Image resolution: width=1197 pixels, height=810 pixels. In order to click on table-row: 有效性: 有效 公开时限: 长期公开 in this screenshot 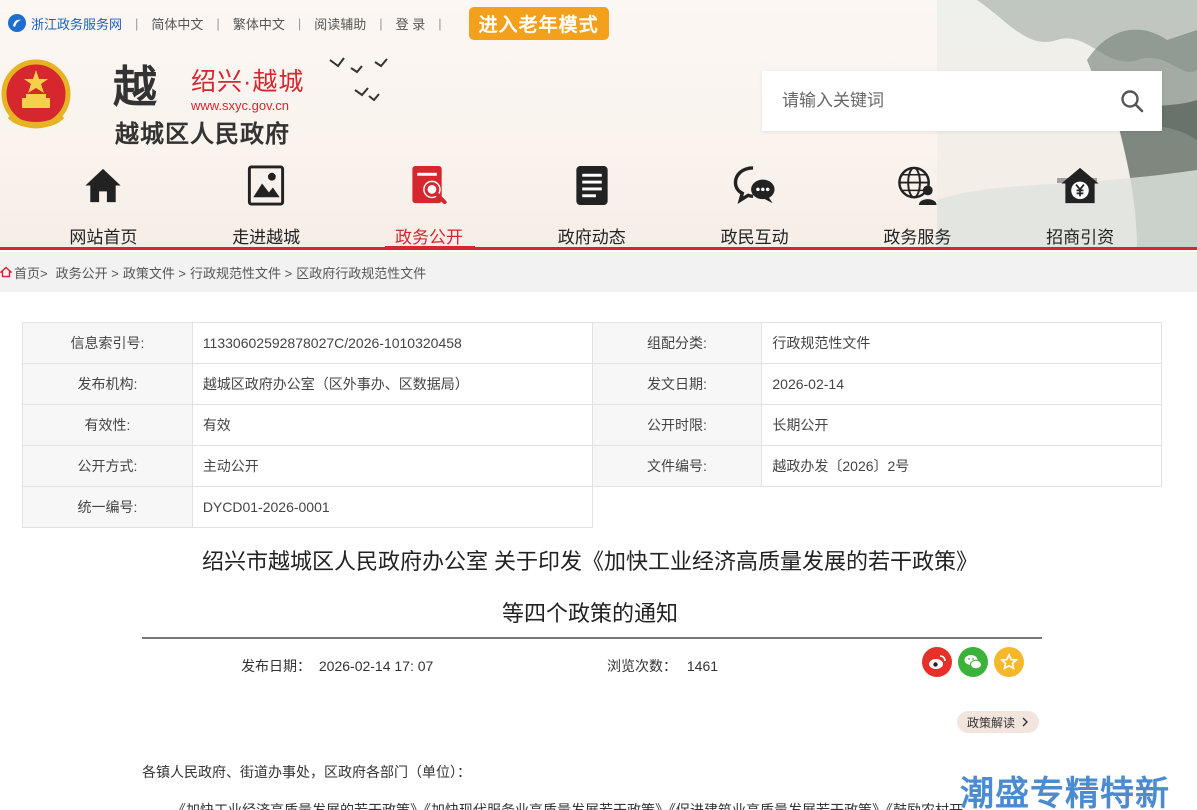, I will do `click(592, 425)`.